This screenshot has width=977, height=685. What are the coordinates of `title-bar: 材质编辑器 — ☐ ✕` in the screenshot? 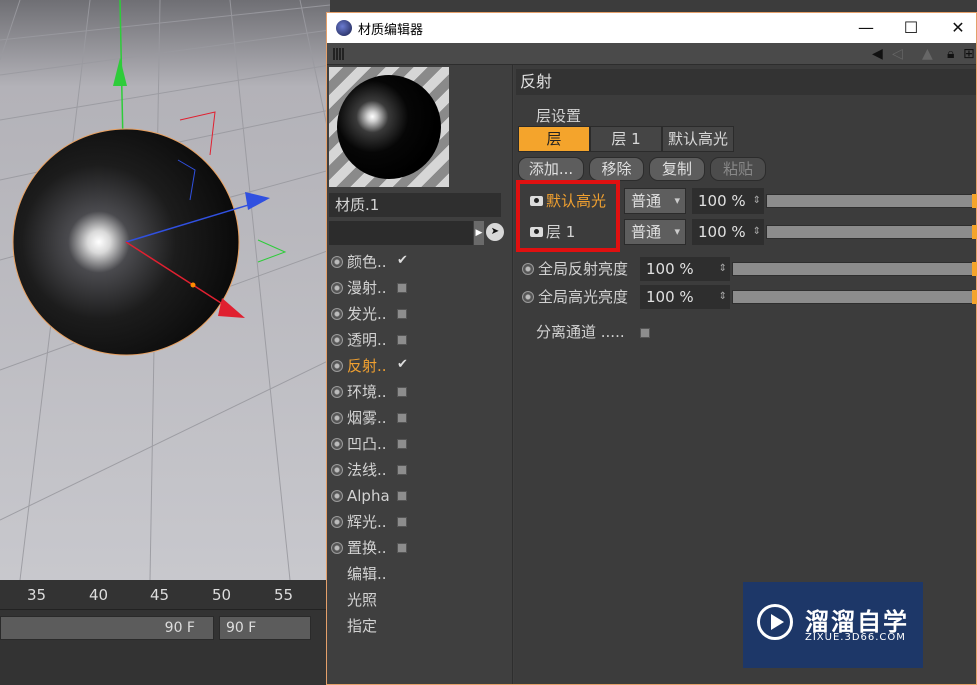 It's located at (651, 28).